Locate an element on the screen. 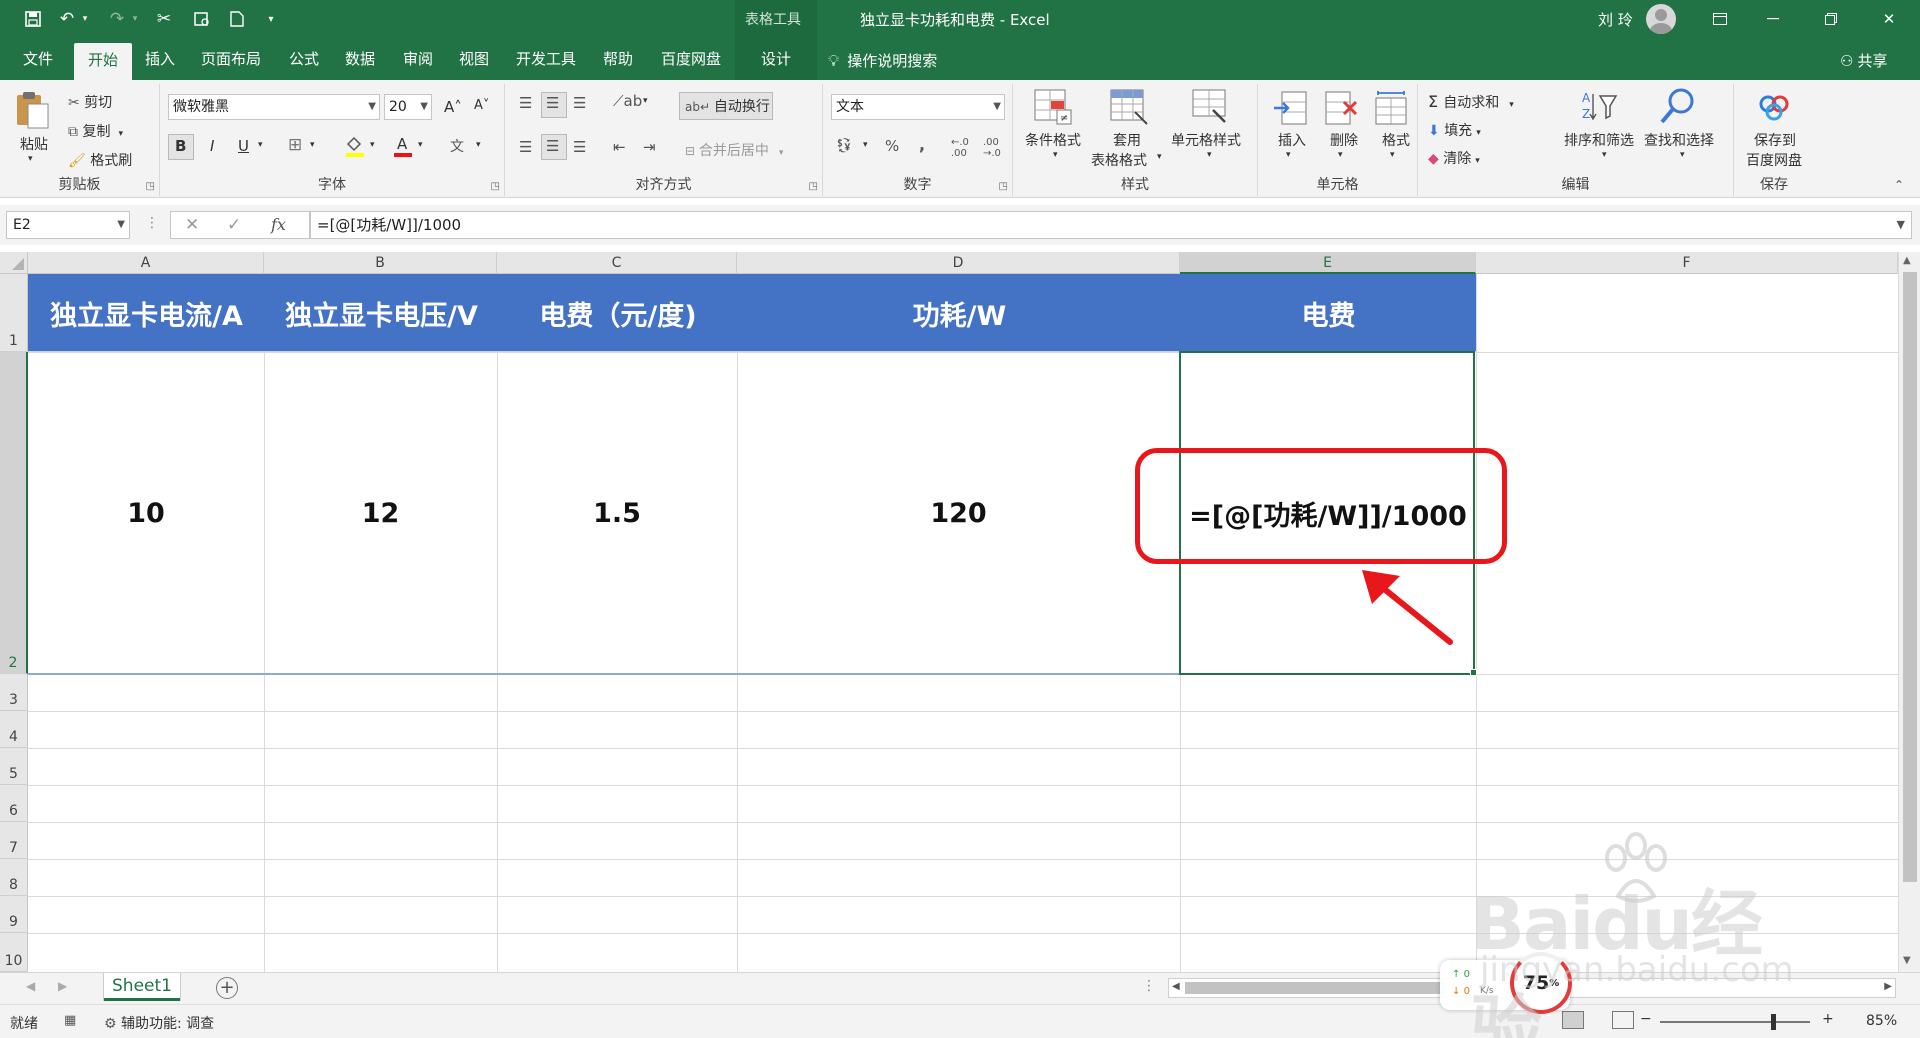  row-header-3: 3 is located at coordinates (14, 692).